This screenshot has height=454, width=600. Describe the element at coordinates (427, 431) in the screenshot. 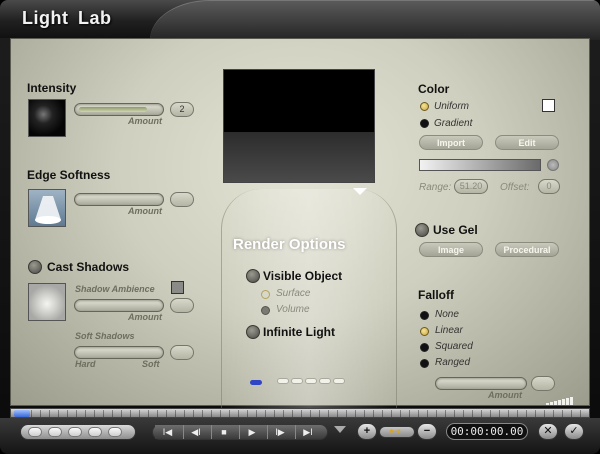

I see `remove-key-button: −` at that location.